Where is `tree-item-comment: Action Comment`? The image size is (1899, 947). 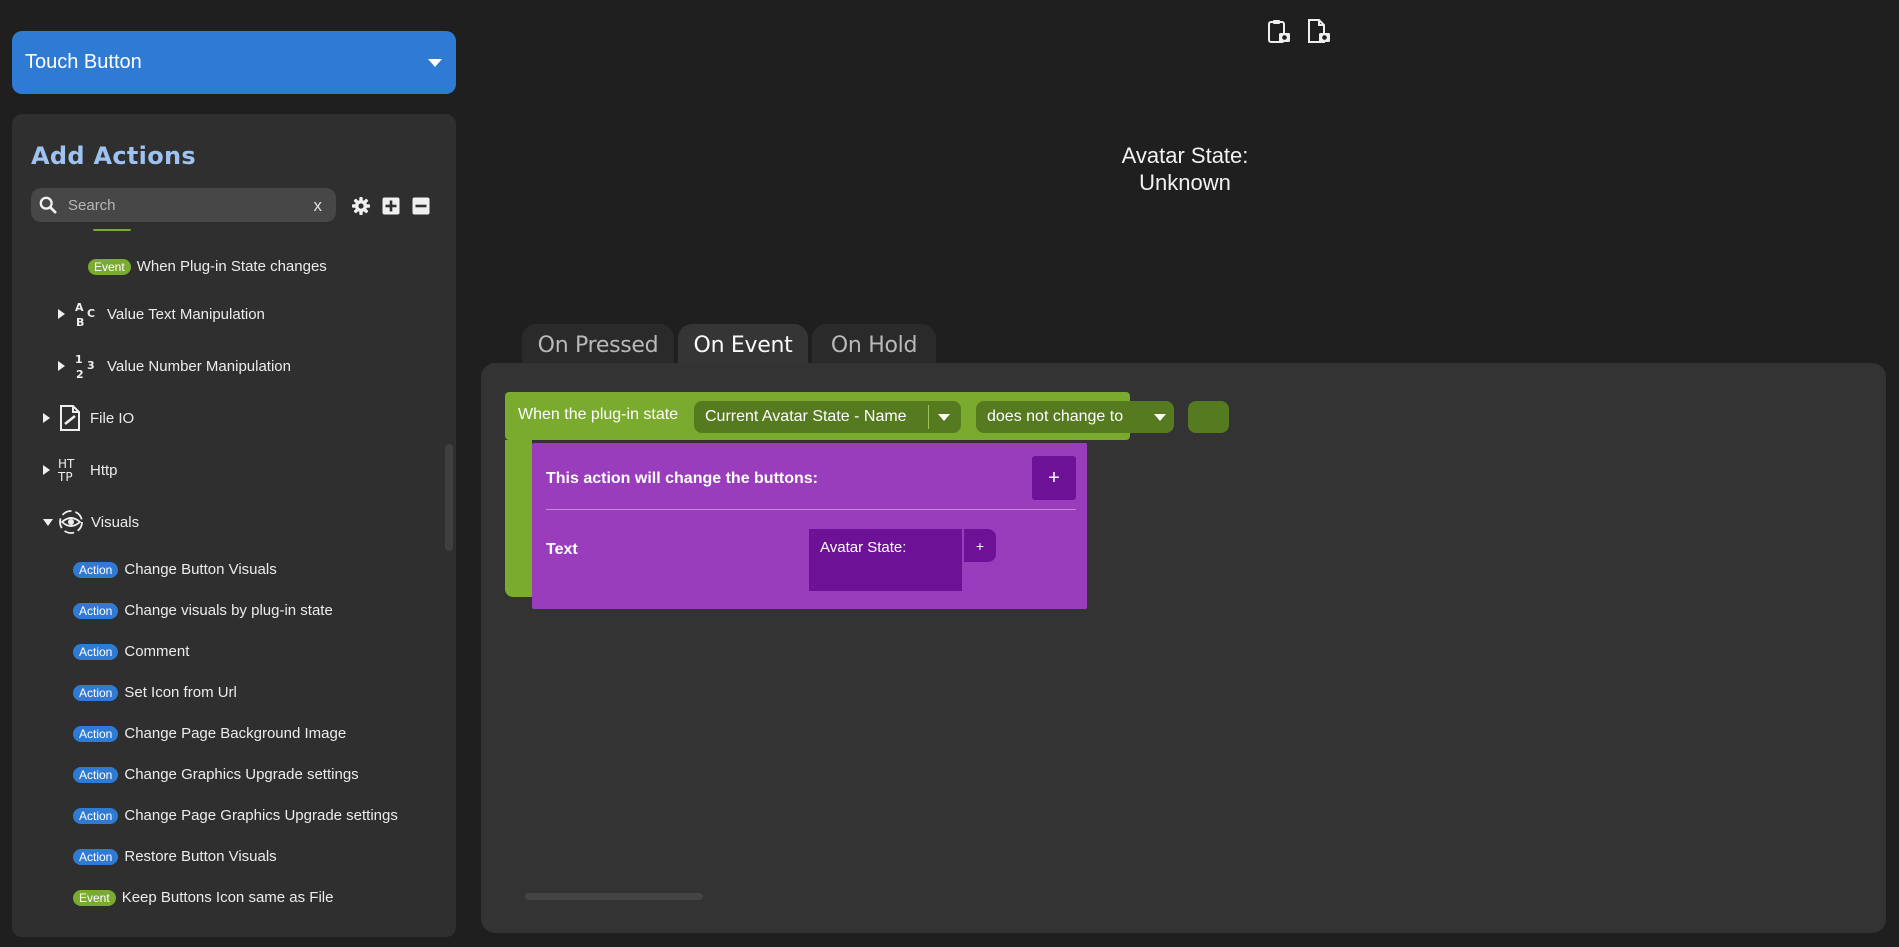 tree-item-comment: Action Comment is located at coordinates (131, 651).